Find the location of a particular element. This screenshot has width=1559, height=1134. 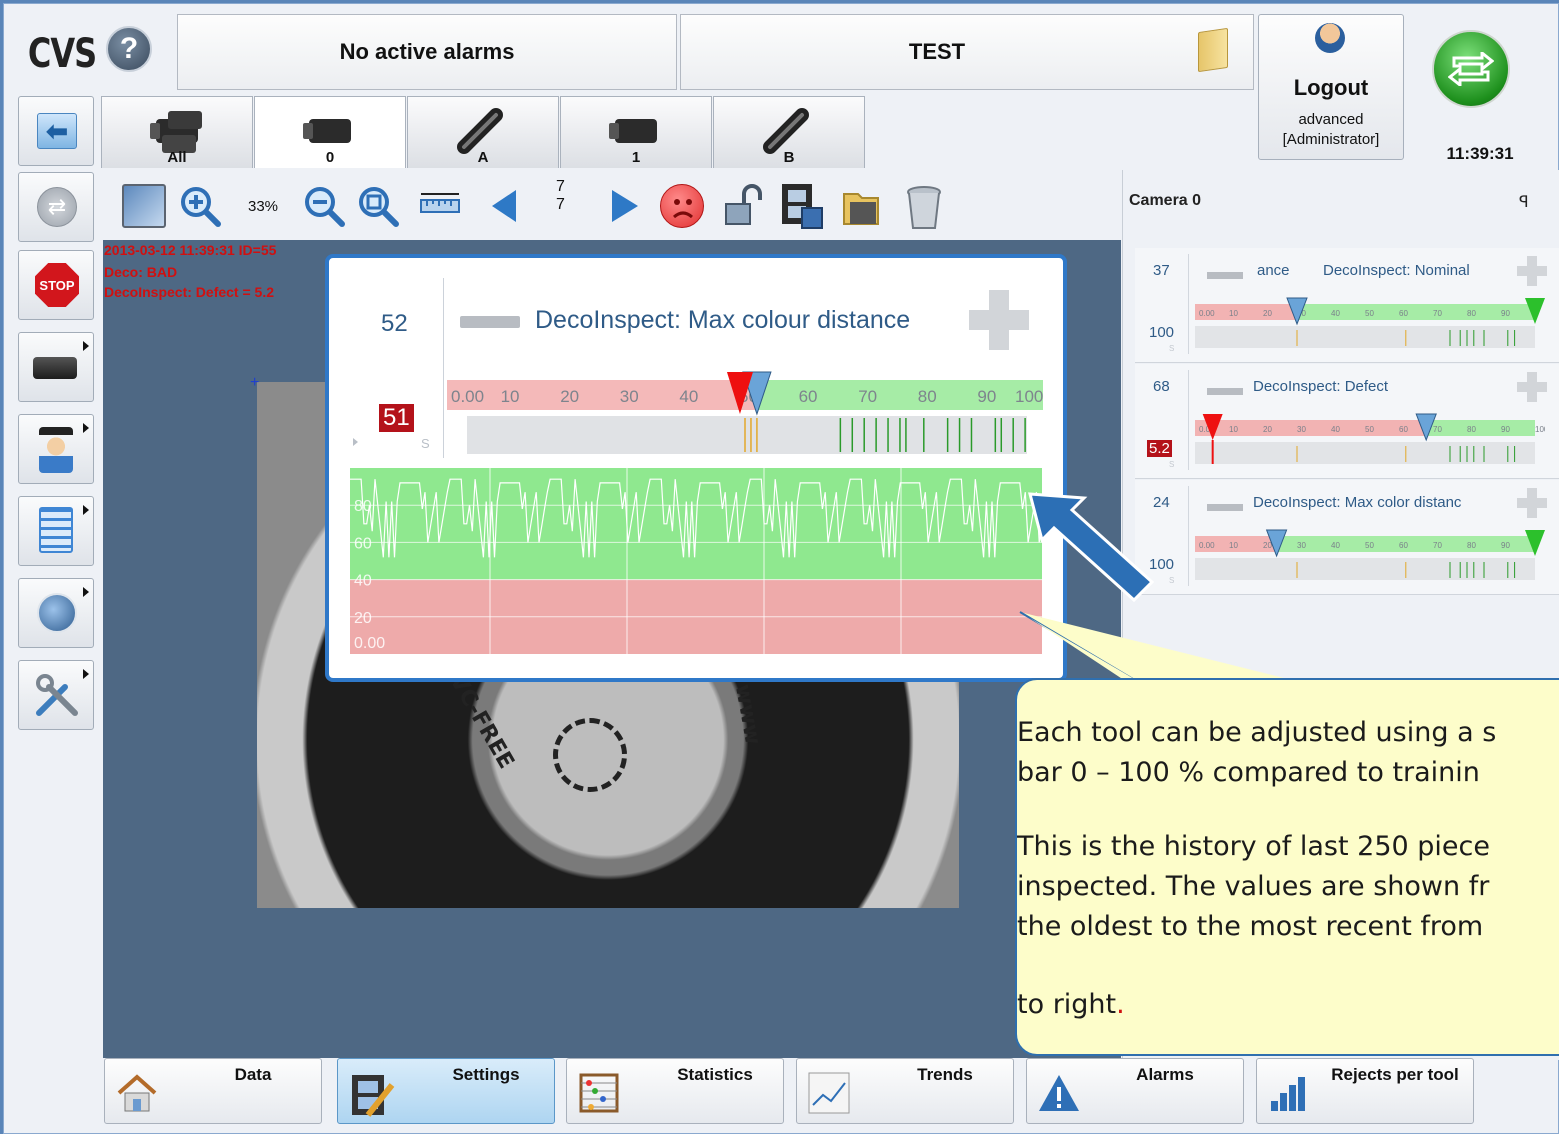

scale-tick-label: 0.00 is located at coordinates (1207, 545).